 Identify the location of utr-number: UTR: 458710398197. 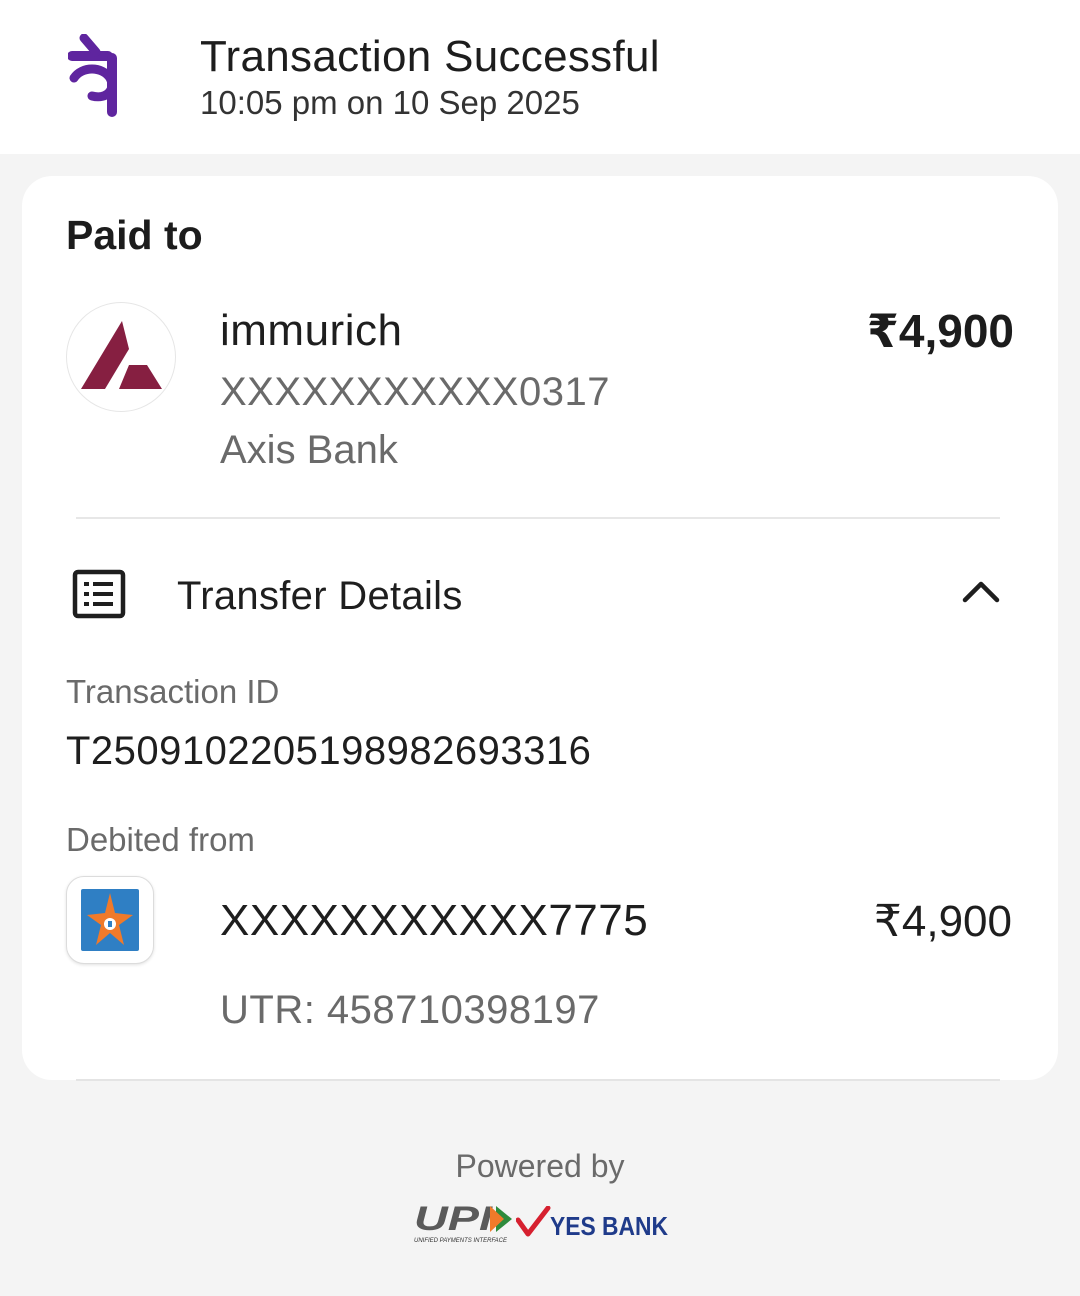
(410, 1010).